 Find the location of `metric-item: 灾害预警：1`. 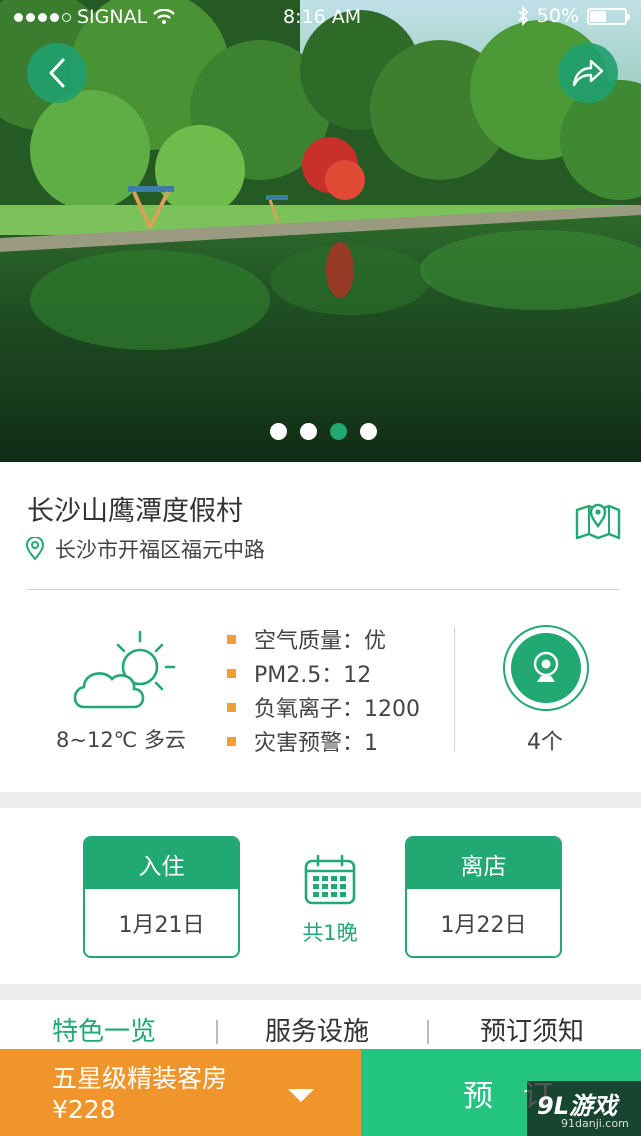

metric-item: 灾害预警：1 is located at coordinates (323, 741).